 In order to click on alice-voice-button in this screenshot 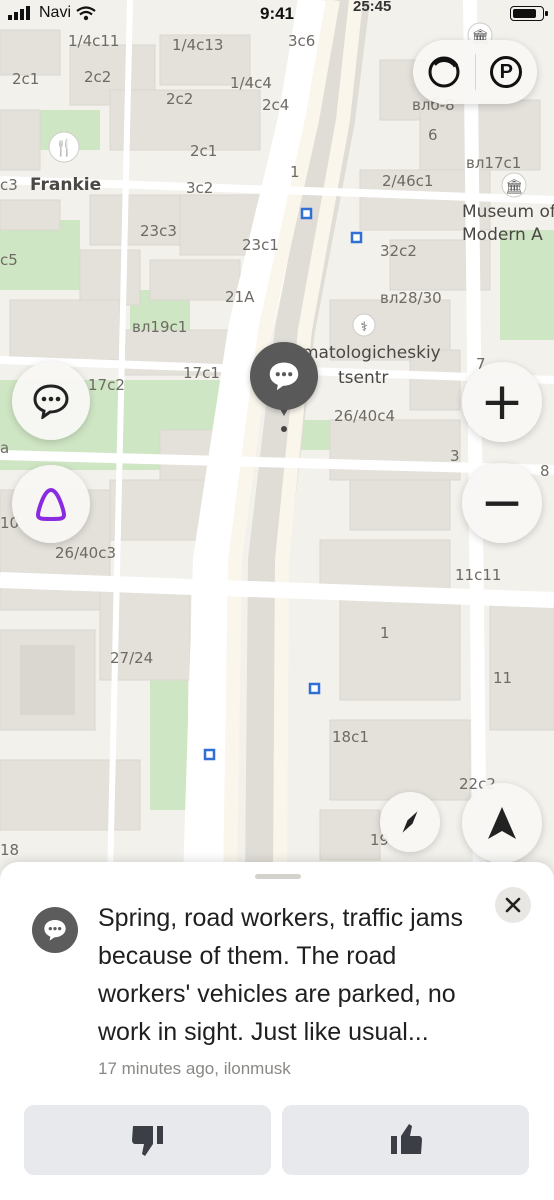, I will do `click(51, 504)`.